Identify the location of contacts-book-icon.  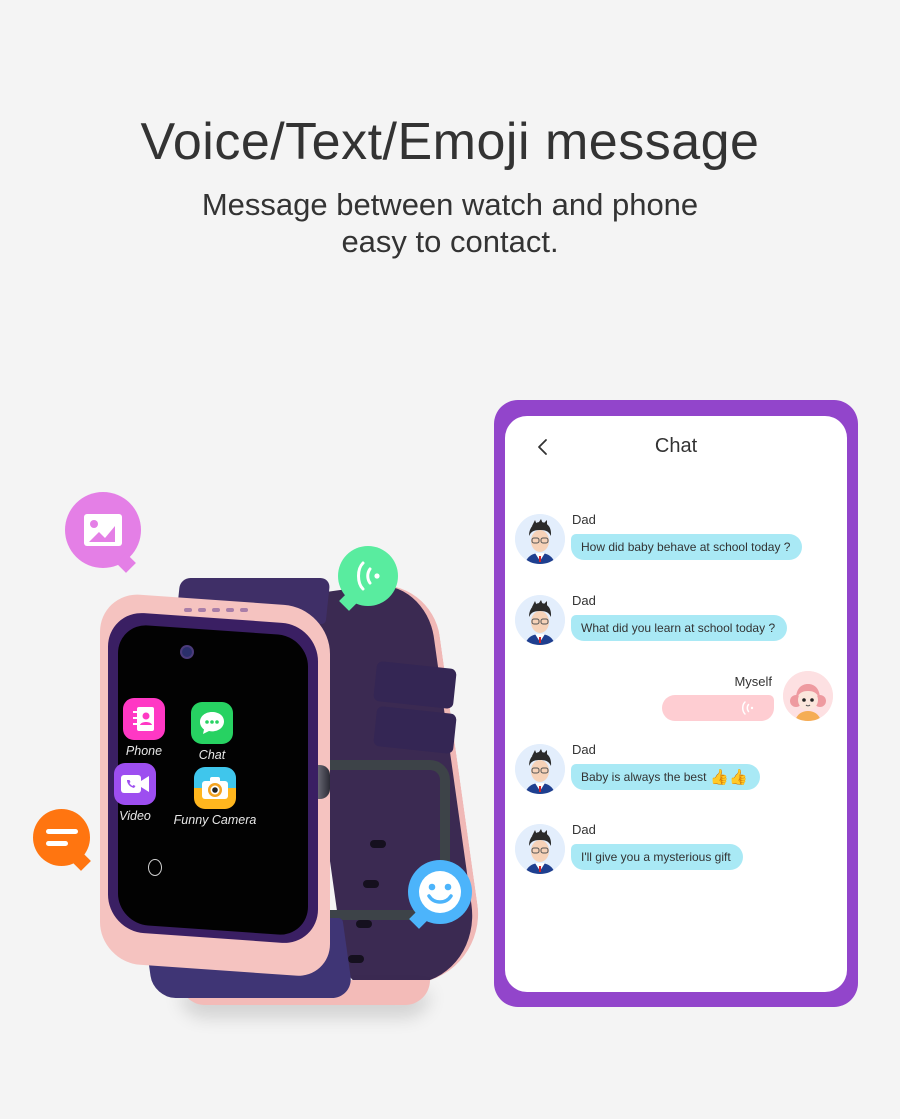
(144, 719).